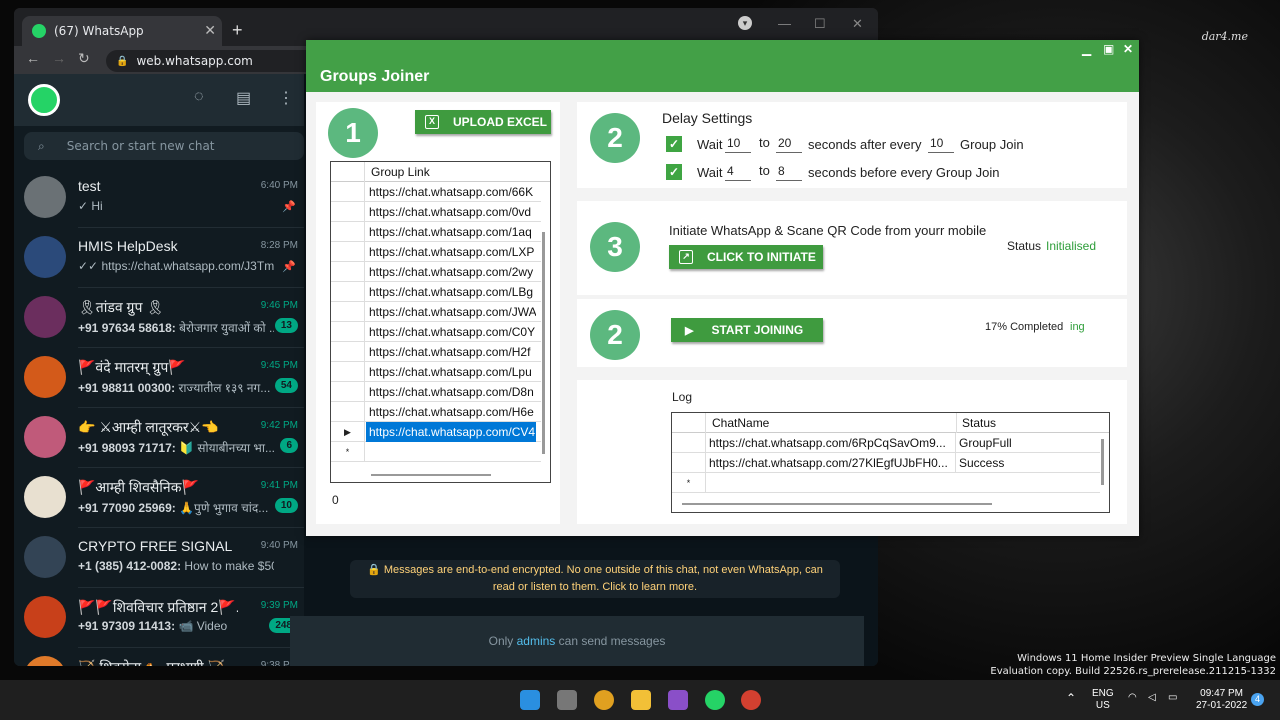 This screenshot has height=720, width=1280. I want to click on status-column-header: Status, so click(1029, 423).